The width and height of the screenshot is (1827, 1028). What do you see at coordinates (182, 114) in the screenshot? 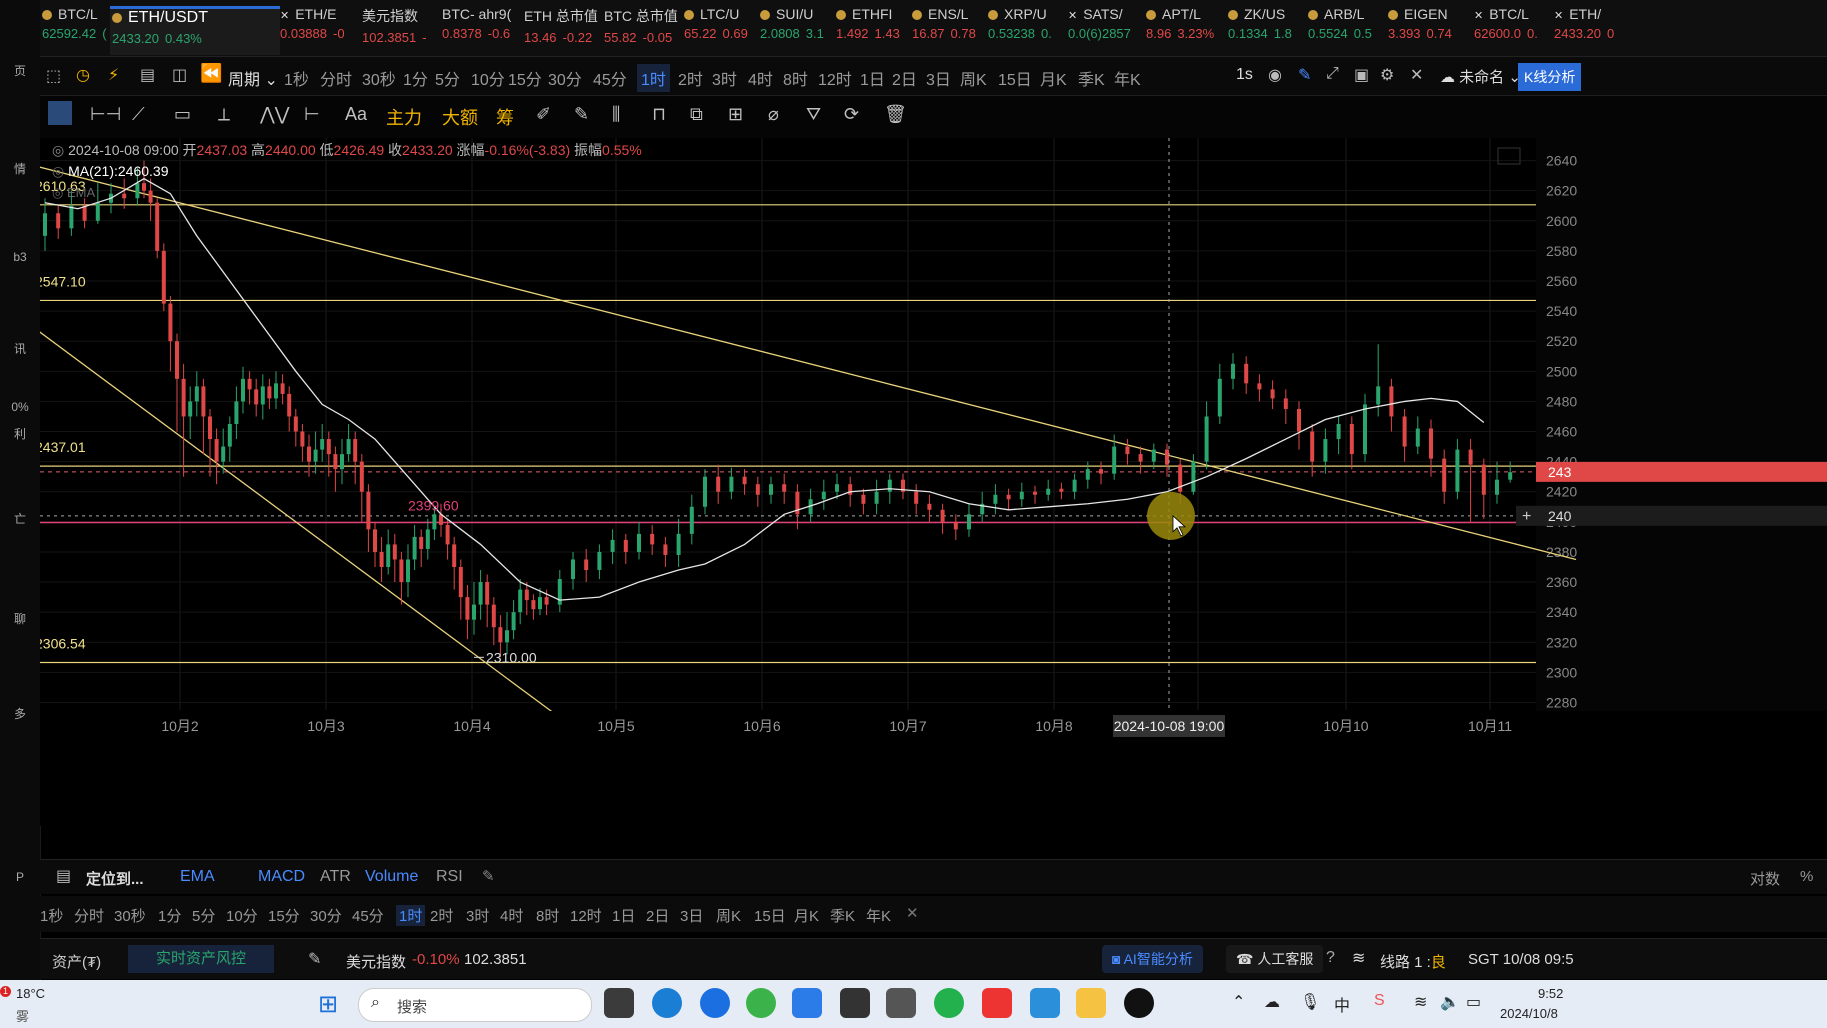
I see `rectangle-icon: ▭` at bounding box center [182, 114].